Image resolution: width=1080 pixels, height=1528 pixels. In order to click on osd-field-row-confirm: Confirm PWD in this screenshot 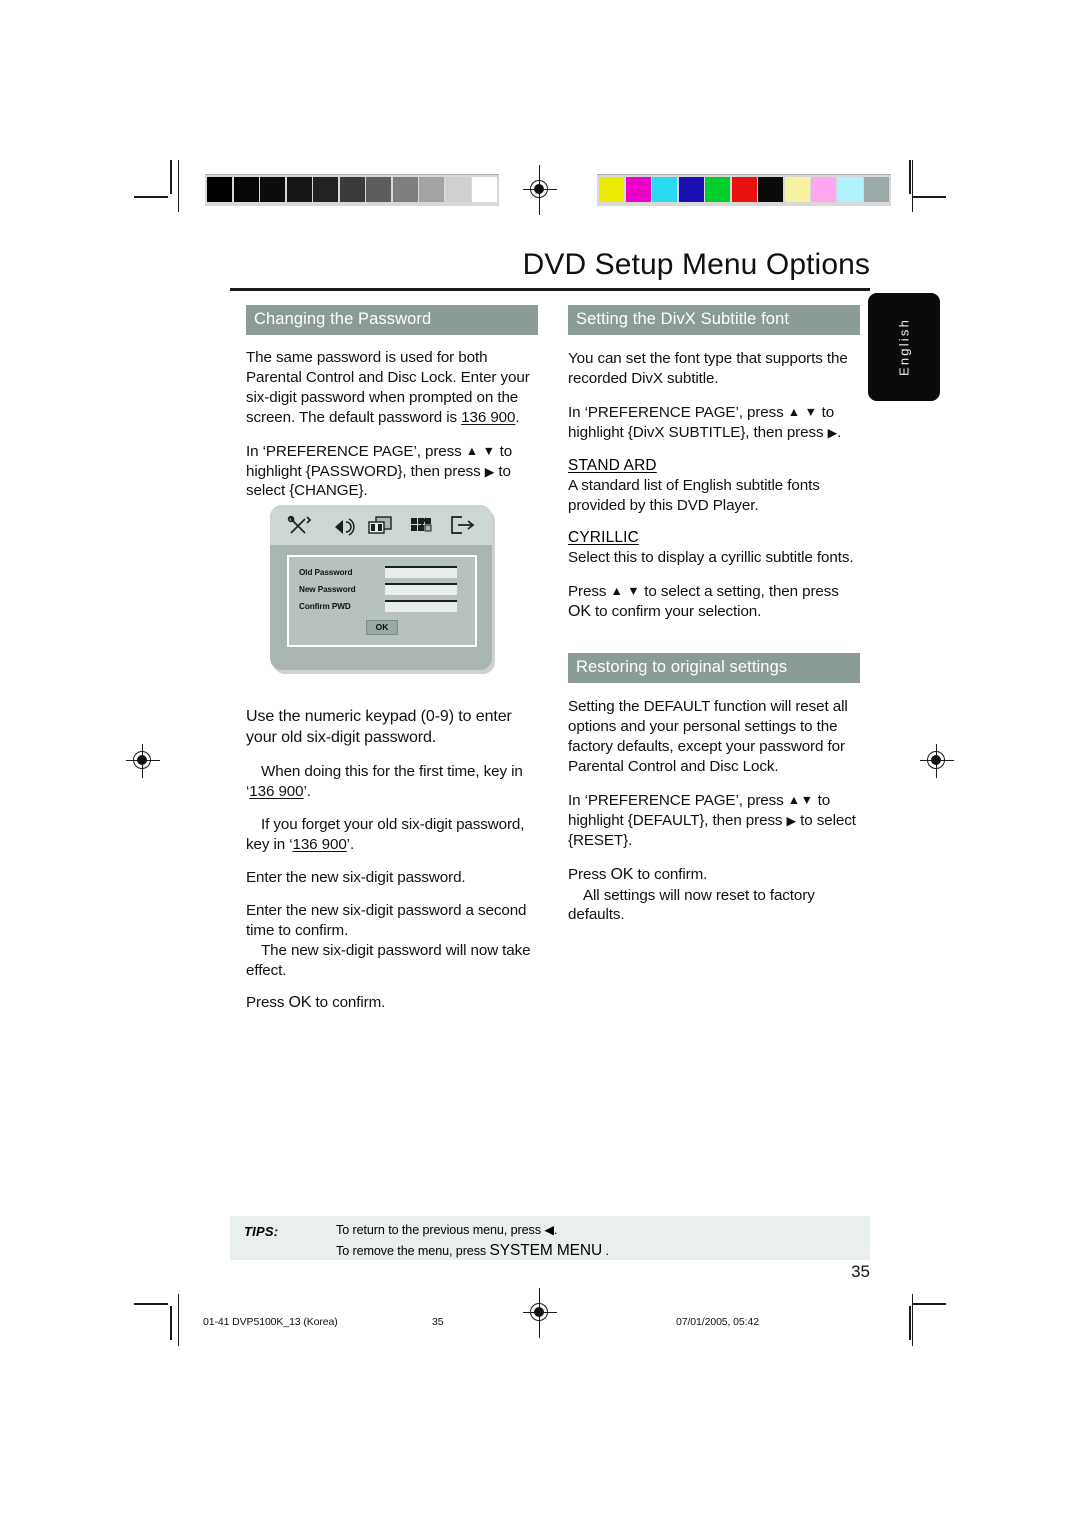, I will do `click(382, 606)`.